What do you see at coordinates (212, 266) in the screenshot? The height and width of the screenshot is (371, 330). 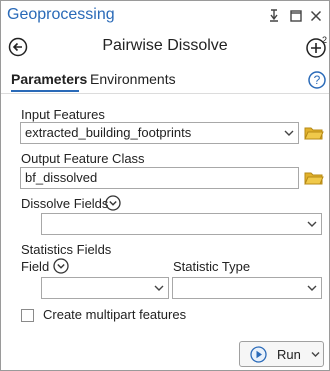 I see `statistic-type-column-label: Statistic Type` at bounding box center [212, 266].